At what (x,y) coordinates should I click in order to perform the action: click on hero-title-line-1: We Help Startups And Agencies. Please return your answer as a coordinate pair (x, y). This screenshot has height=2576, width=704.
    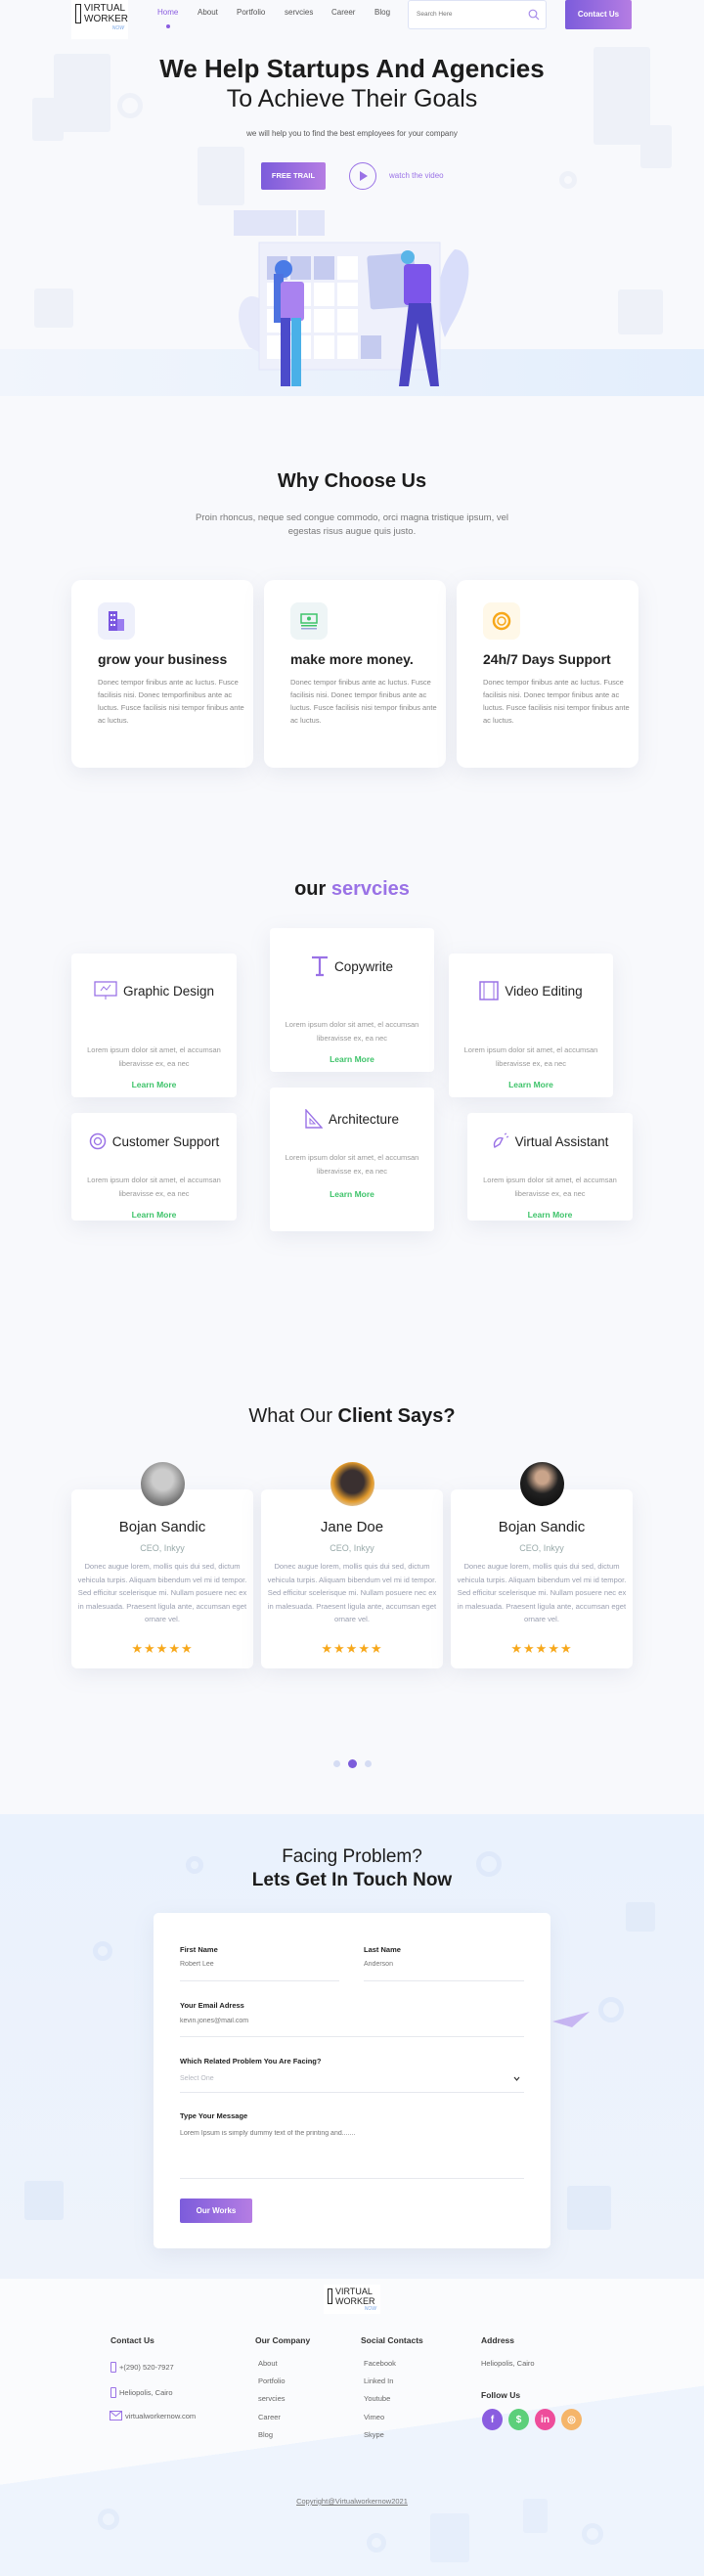
    Looking at the image, I should click on (352, 68).